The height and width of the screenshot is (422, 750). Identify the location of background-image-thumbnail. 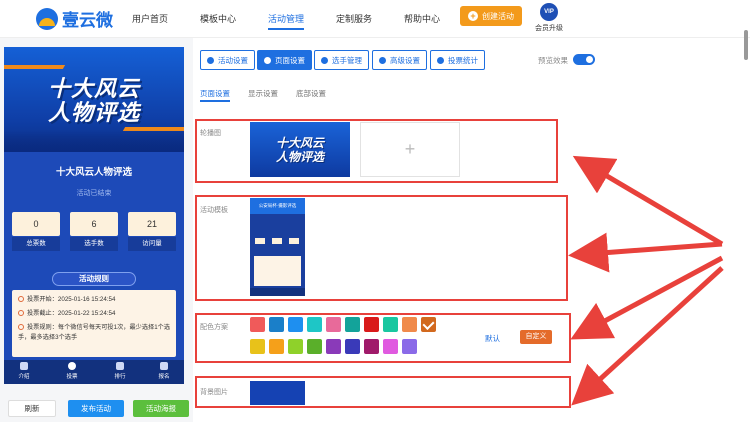
(277, 393).